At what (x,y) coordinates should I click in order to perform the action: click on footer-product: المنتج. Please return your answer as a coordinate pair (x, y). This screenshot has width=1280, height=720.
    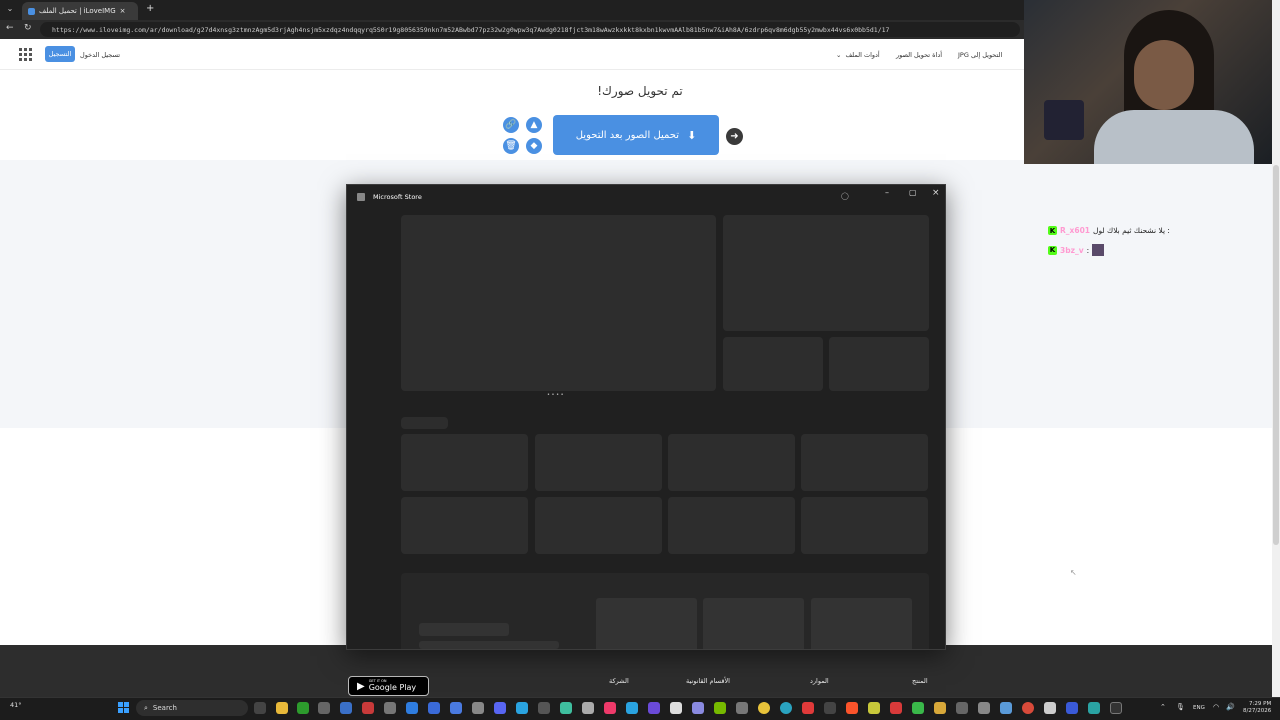
    Looking at the image, I should click on (920, 681).